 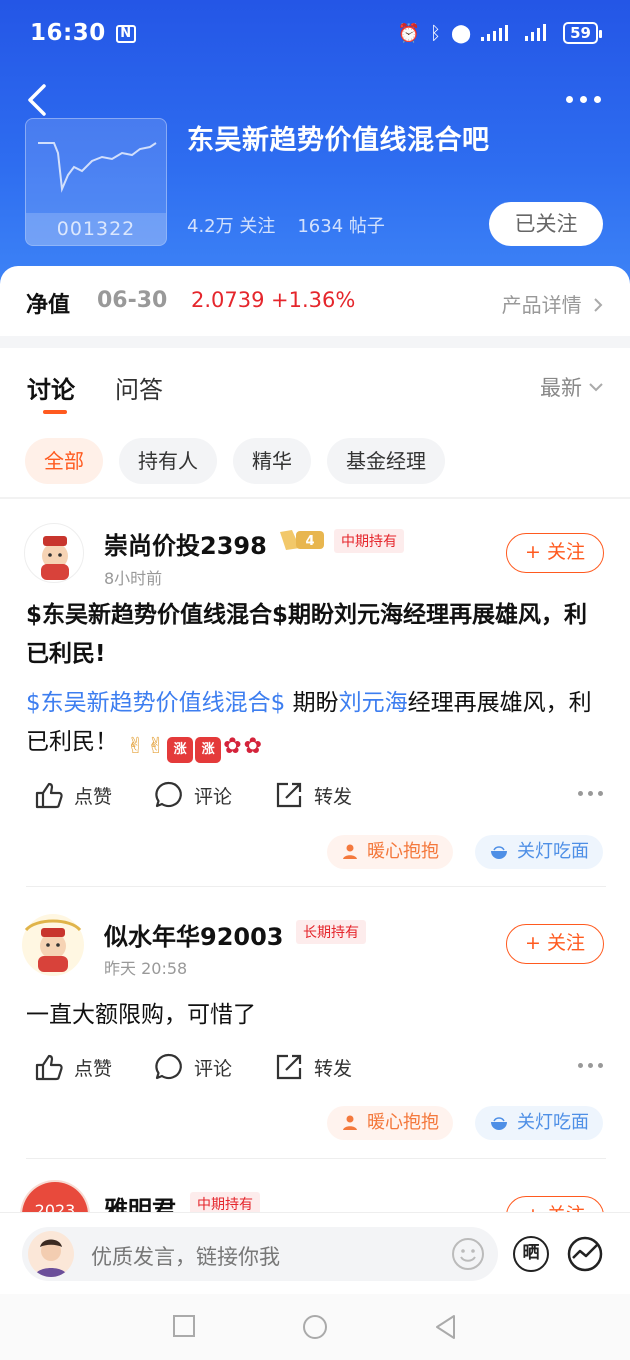 I want to click on status-bar: 16:30 N ⏰ ᛒ ⬤ 59, so click(x=315, y=35).